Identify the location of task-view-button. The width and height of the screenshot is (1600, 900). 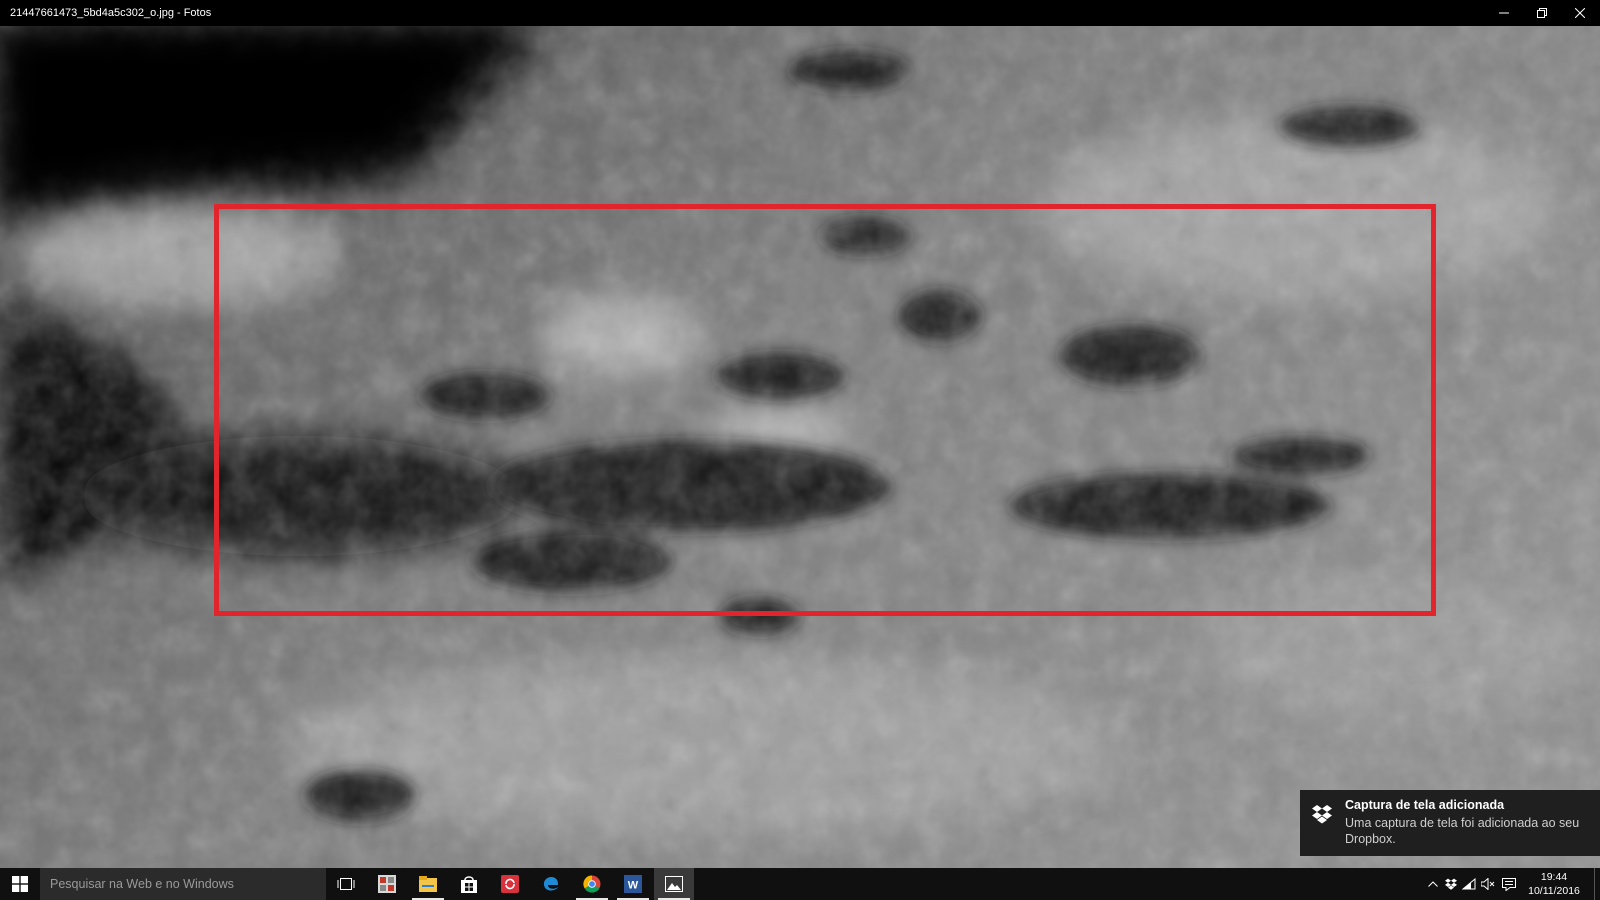
(346, 884).